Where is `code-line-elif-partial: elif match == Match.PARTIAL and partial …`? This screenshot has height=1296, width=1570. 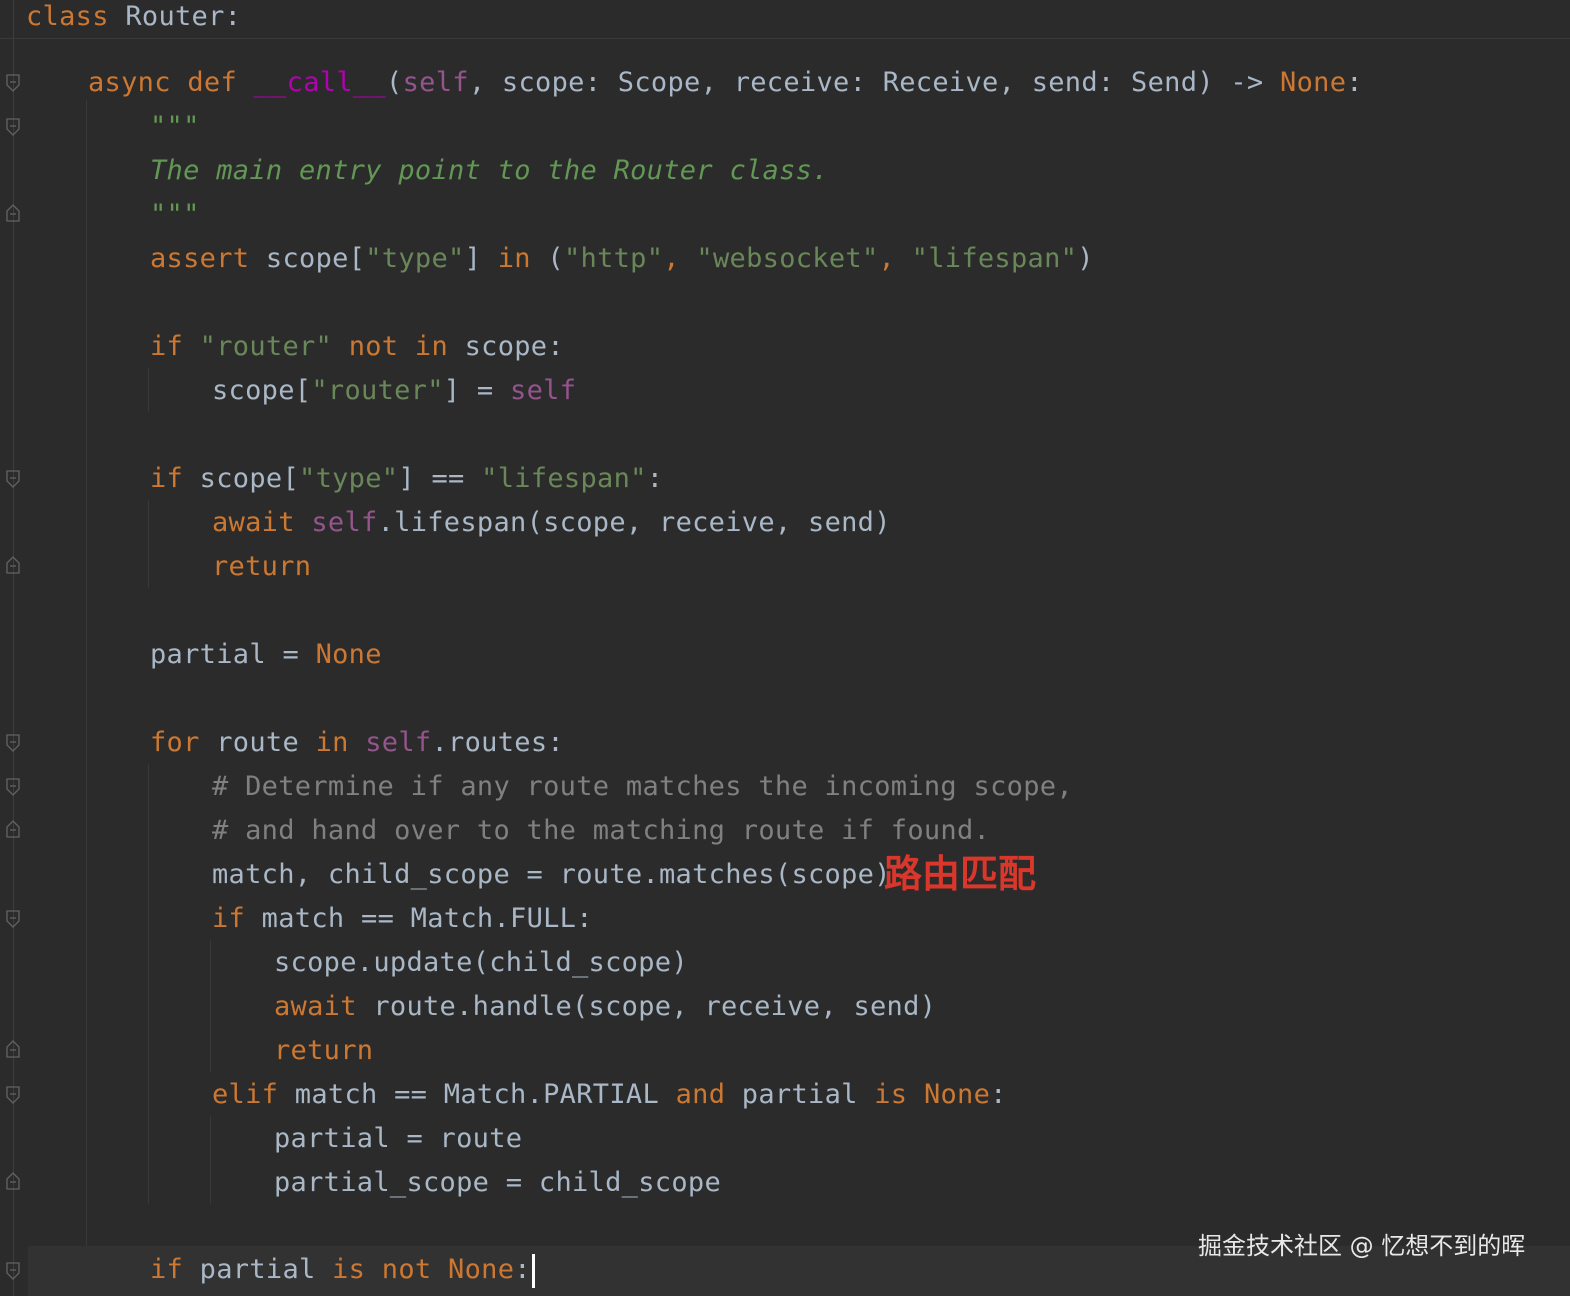
code-line-elif-partial: elif match == Match.PARTIAL and partial … is located at coordinates (609, 1095).